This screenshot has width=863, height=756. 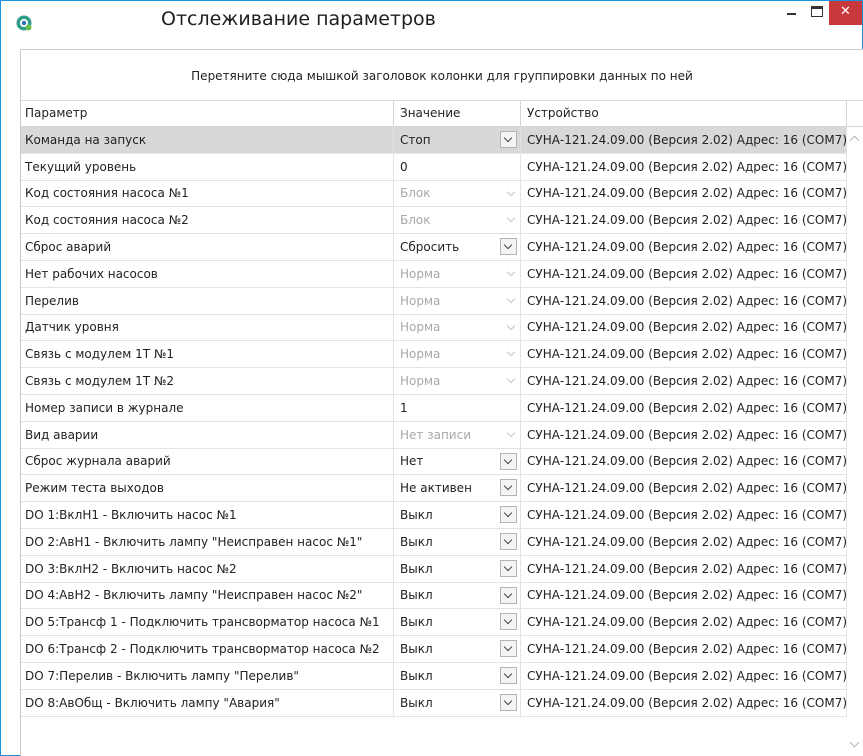 I want to click on title-bar: Отслеживание параметров ✕, so click(x=431, y=20).